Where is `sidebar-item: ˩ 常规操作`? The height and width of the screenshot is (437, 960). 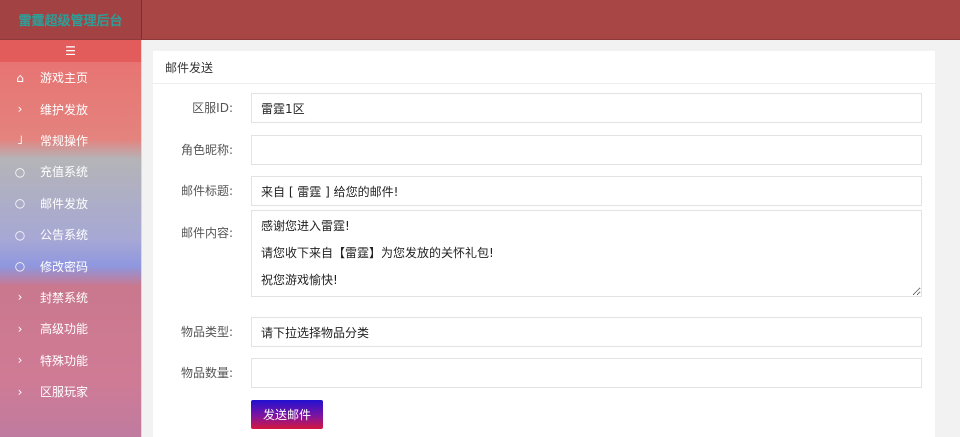
sidebar-item: ˩ 常规操作 is located at coordinates (70, 140).